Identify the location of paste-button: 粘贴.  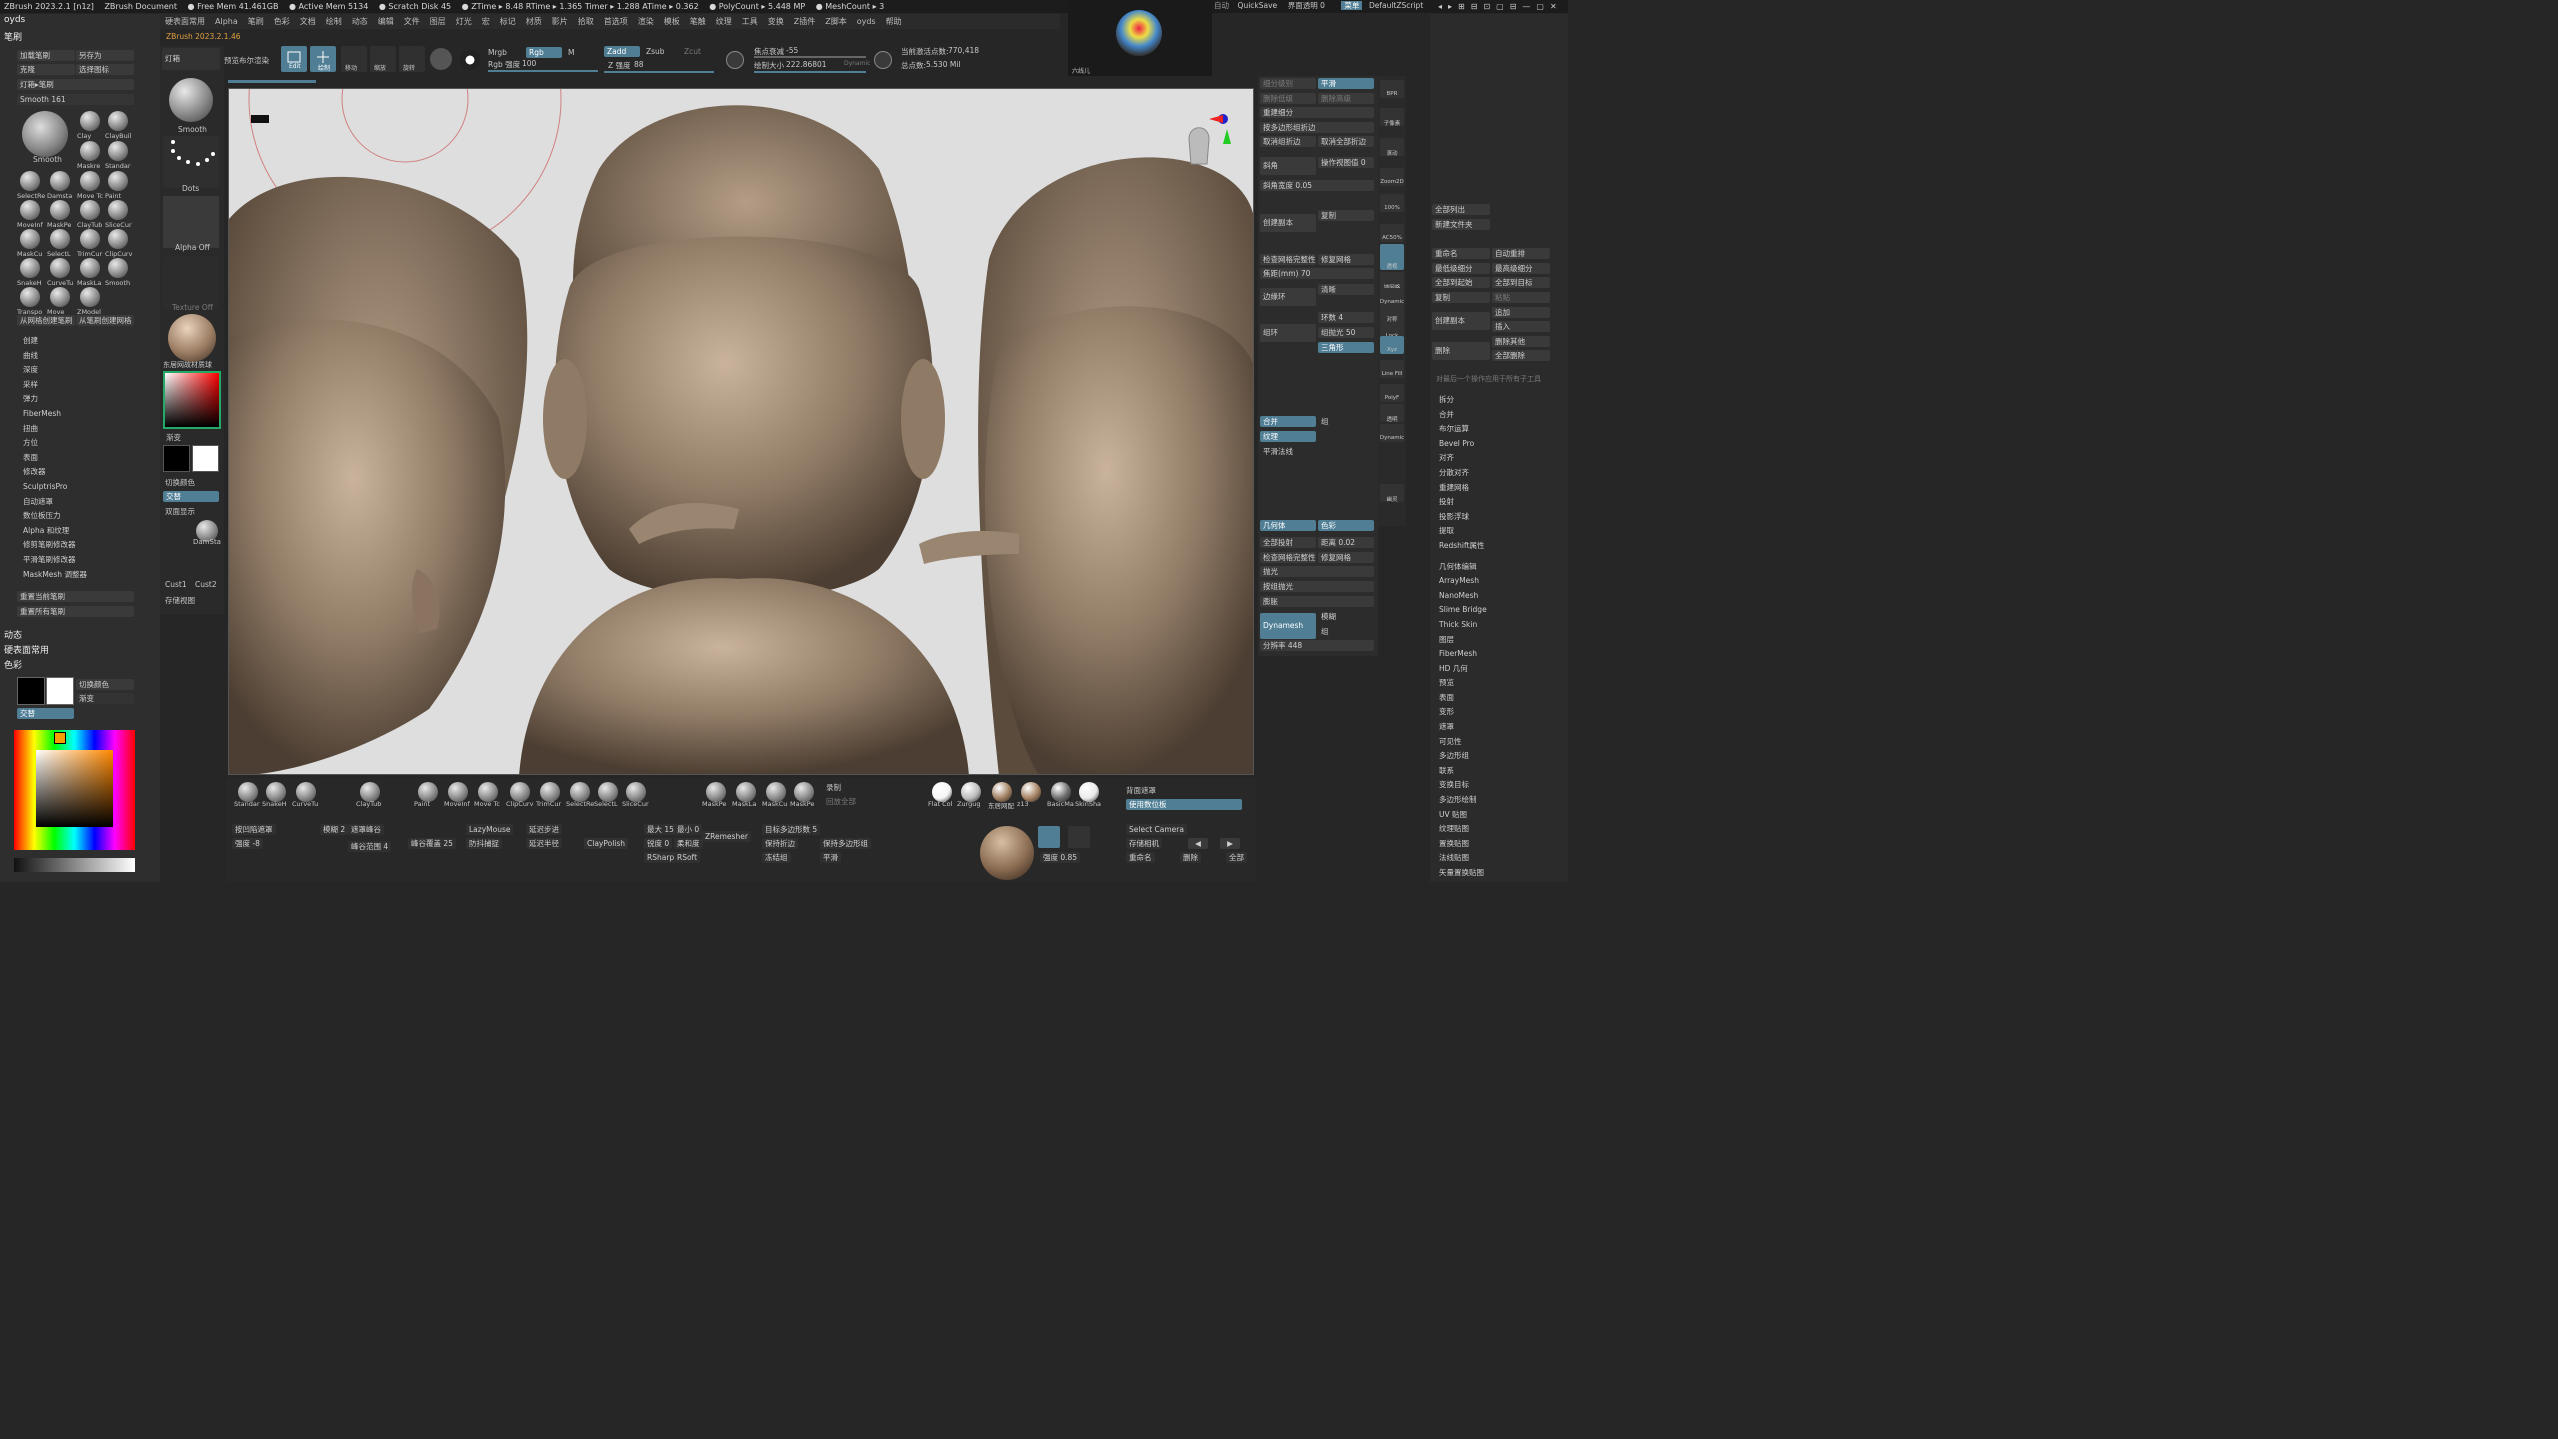
(1521, 297).